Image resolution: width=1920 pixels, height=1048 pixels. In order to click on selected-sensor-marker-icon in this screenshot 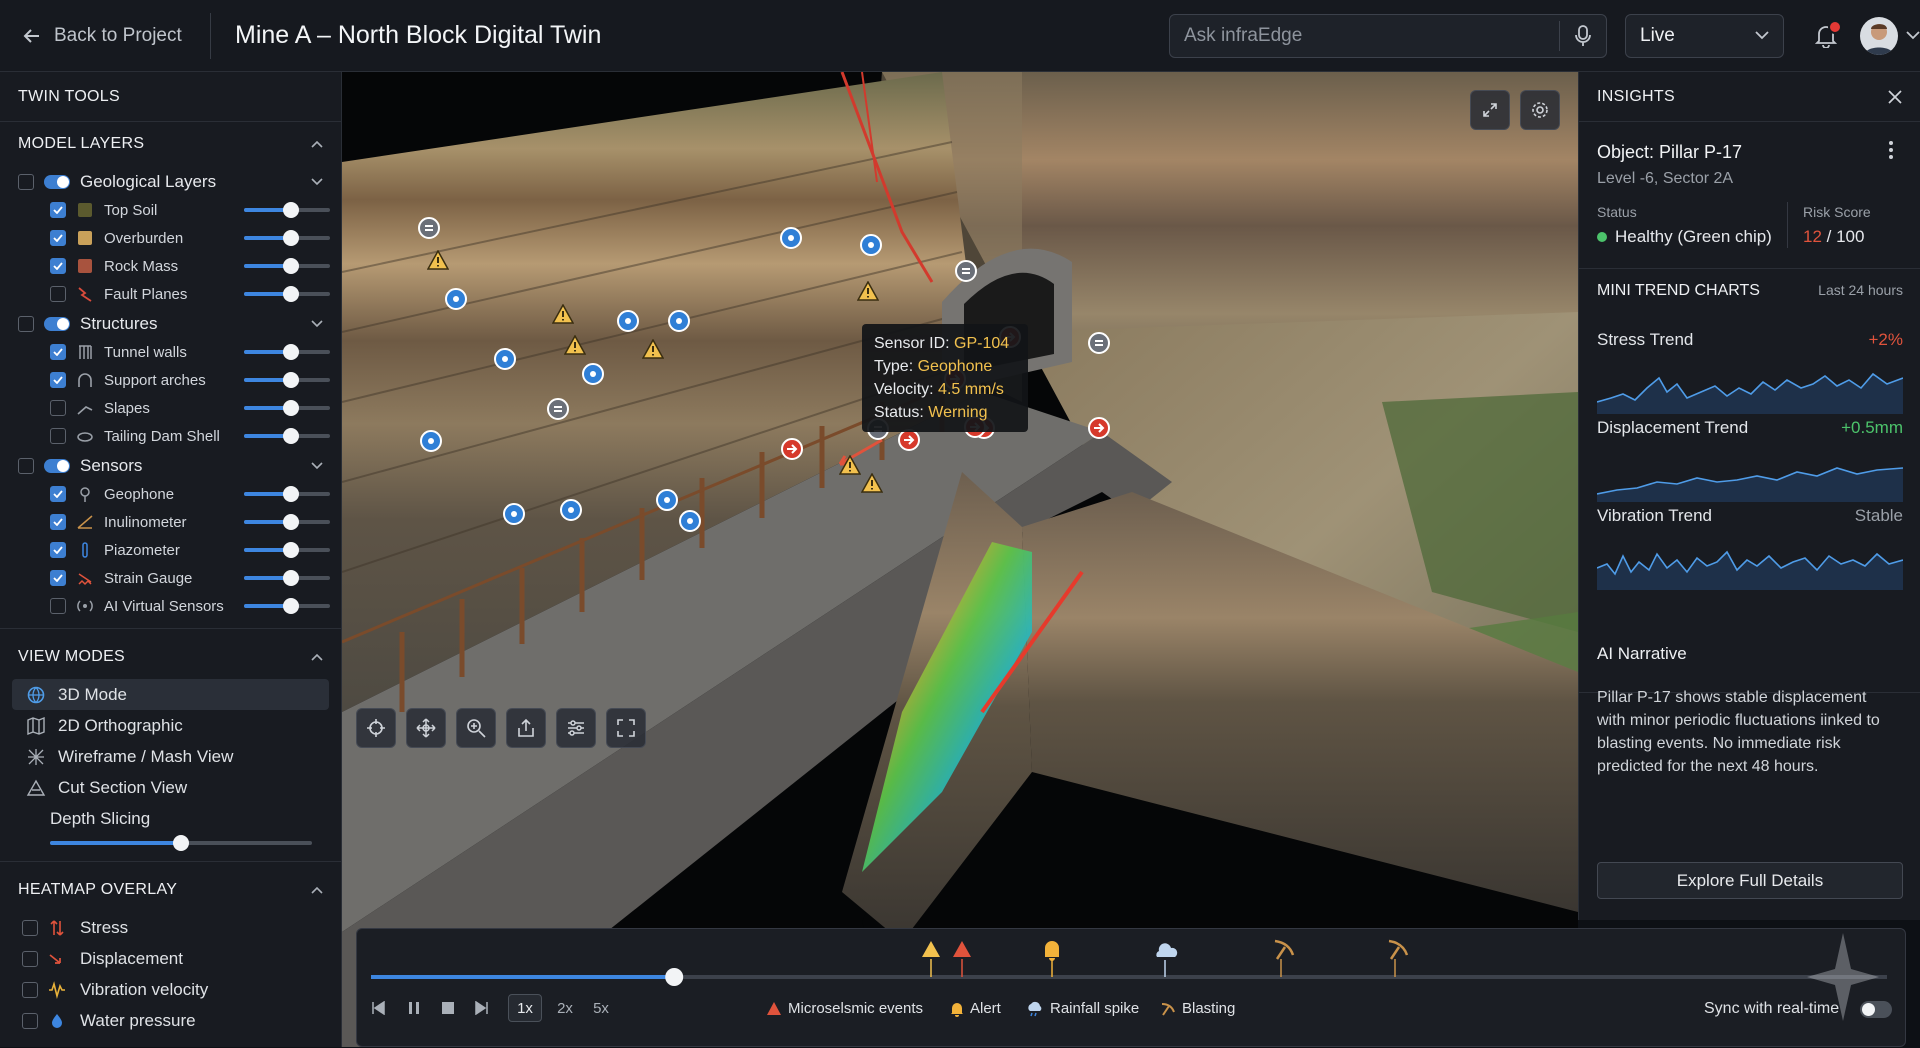, I will do `click(1099, 428)`.